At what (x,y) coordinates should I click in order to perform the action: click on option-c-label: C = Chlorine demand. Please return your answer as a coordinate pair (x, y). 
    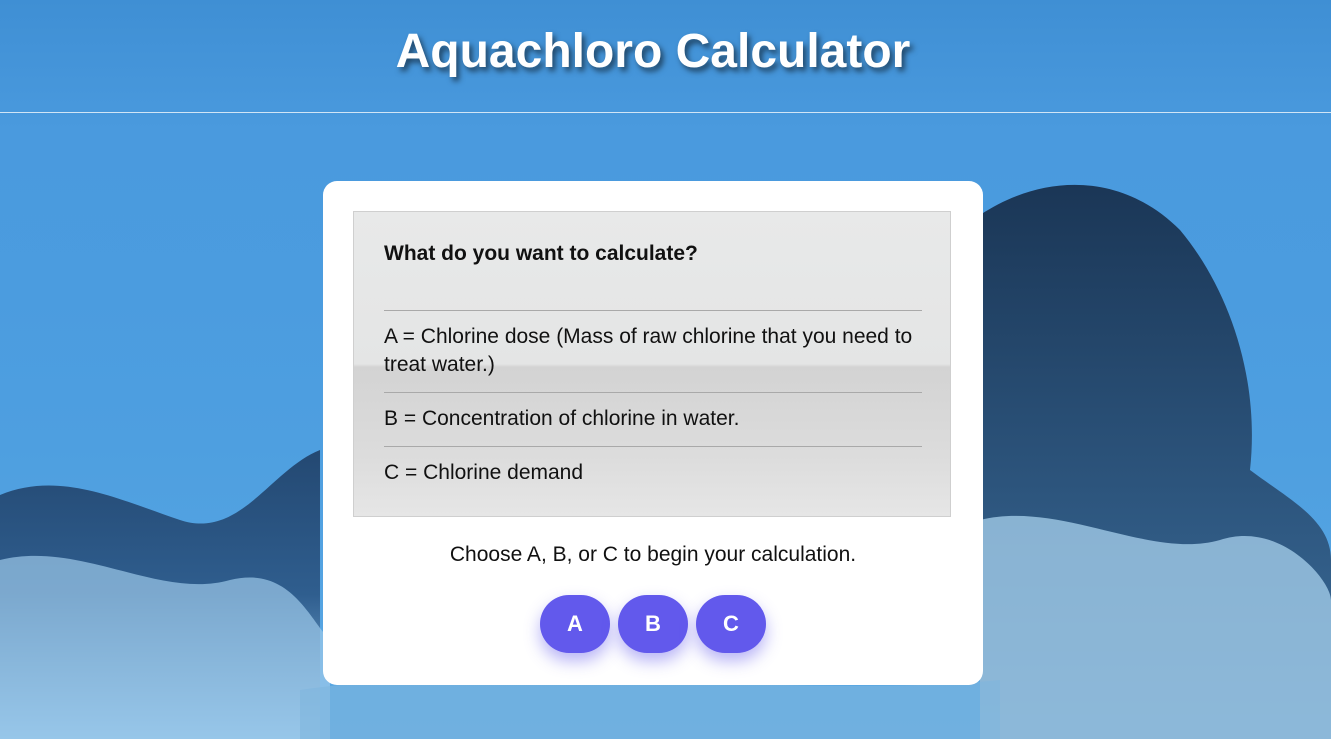
    Looking at the image, I should click on (484, 472).